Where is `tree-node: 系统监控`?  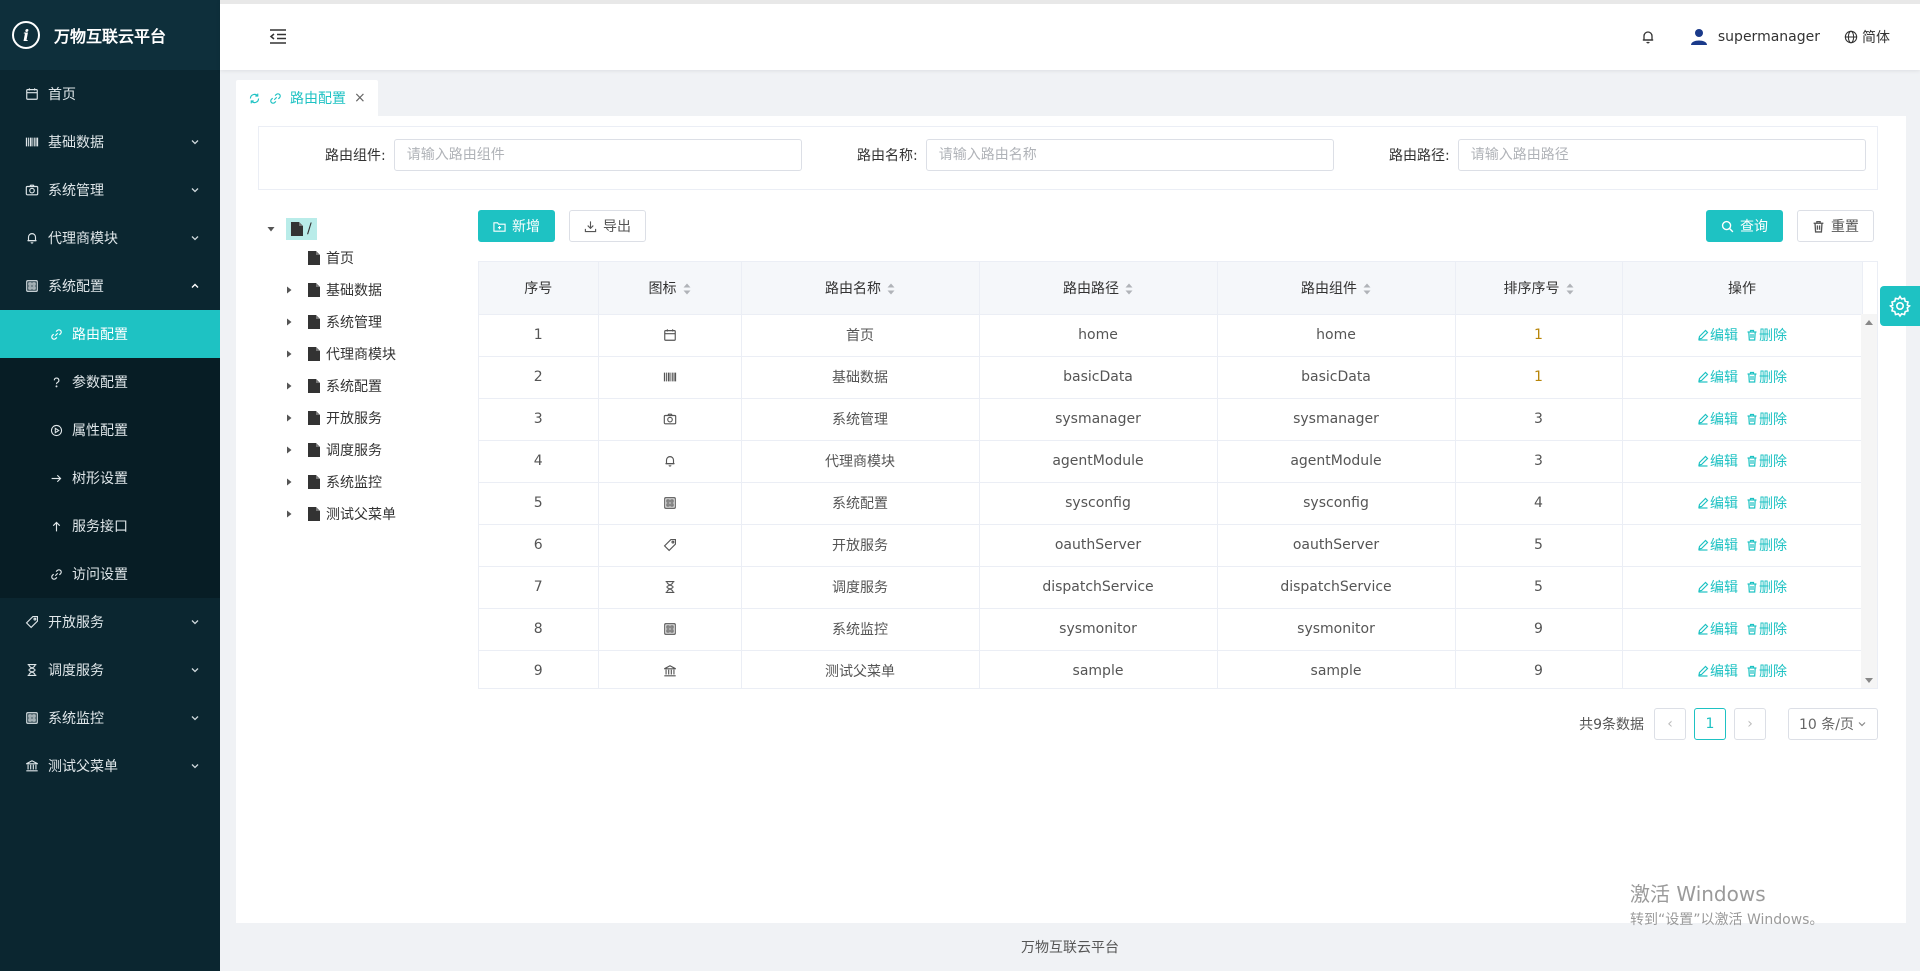
tree-node: 系统监控 is located at coordinates (366, 482).